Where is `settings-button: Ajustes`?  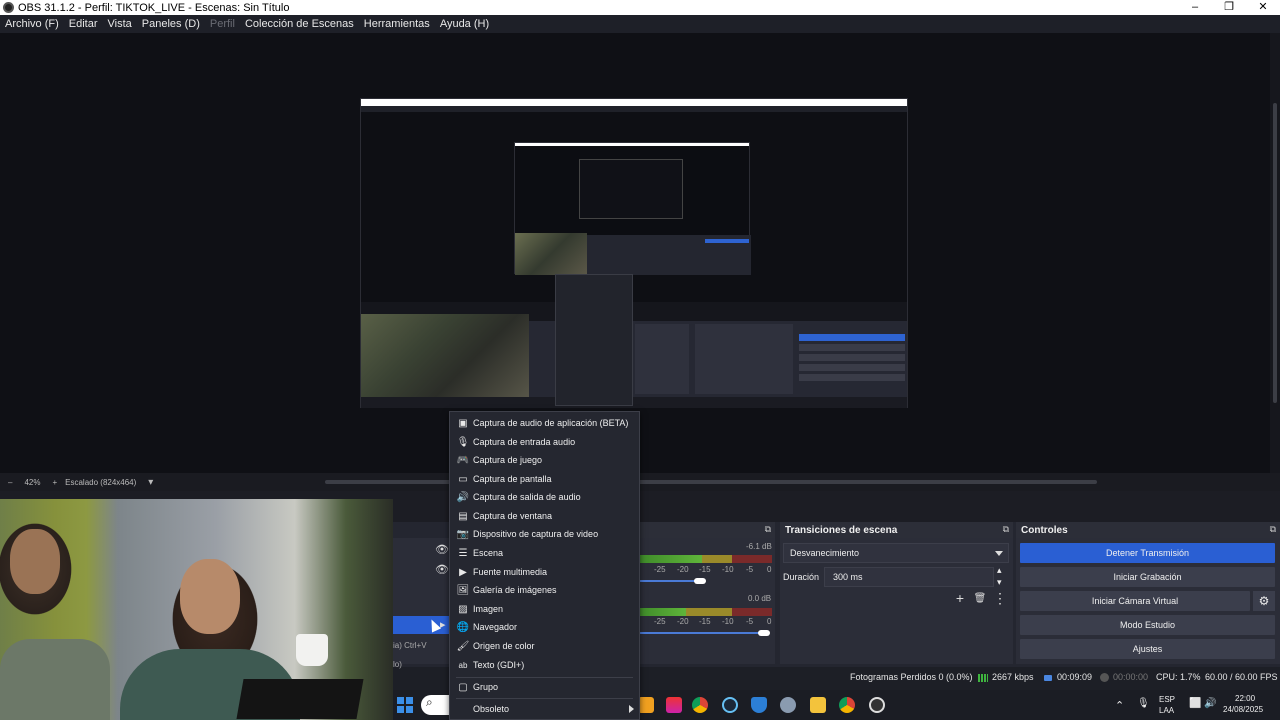 settings-button: Ajustes is located at coordinates (1147, 649).